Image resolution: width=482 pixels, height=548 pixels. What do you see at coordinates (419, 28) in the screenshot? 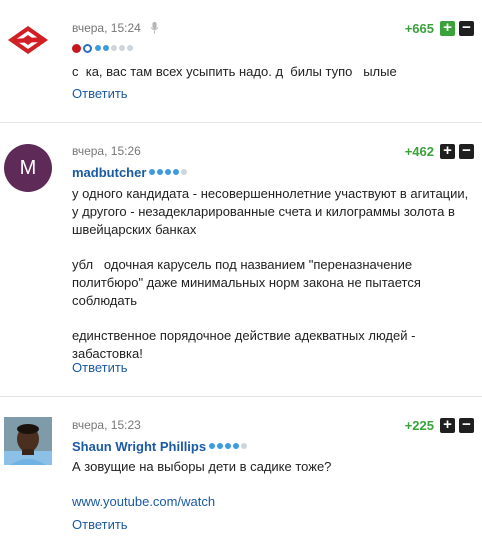
I see `comment-score: +665` at bounding box center [419, 28].